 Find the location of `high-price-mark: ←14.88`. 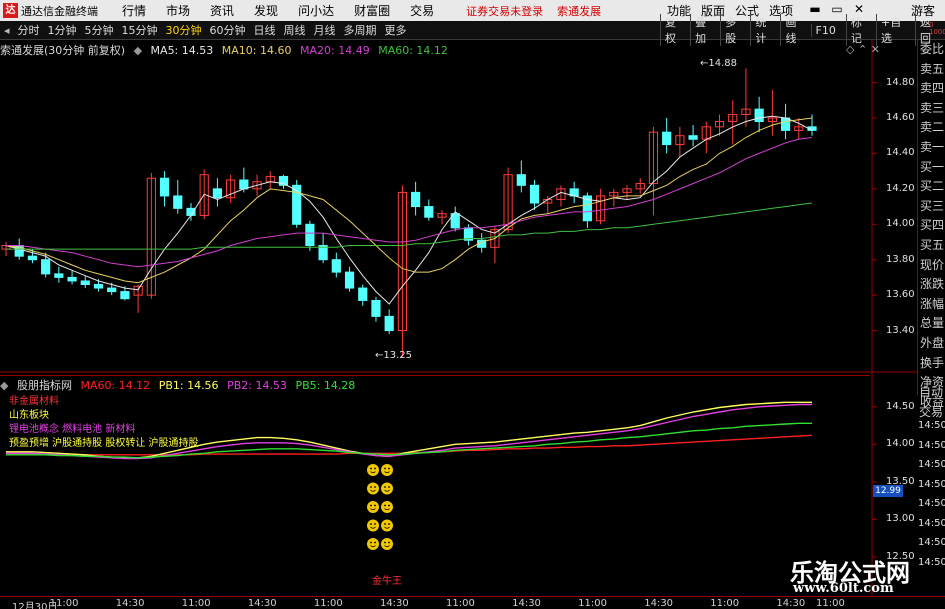

high-price-mark: ←14.88 is located at coordinates (719, 63).